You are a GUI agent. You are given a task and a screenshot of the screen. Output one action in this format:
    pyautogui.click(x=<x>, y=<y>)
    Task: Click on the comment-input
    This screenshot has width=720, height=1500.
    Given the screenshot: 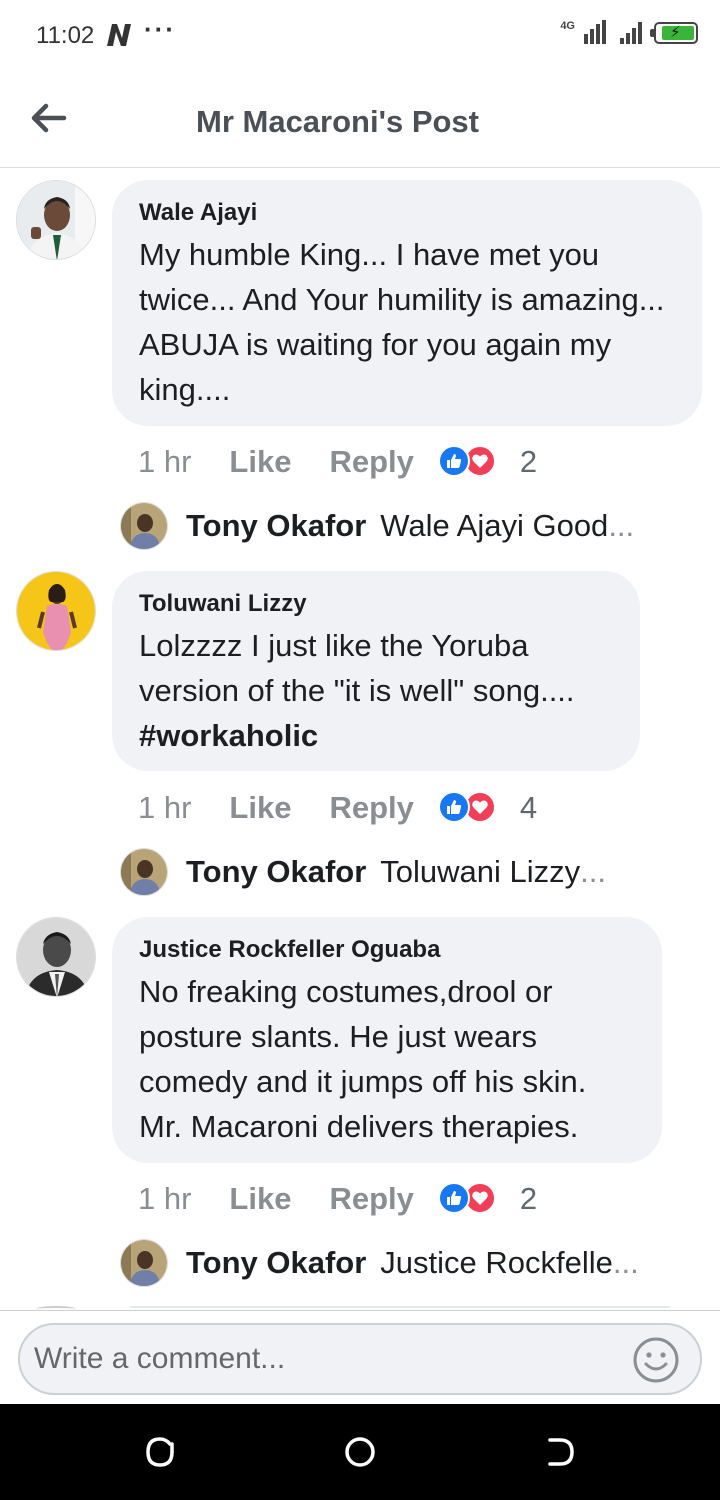 What is the action you would take?
    pyautogui.click(x=360, y=1359)
    